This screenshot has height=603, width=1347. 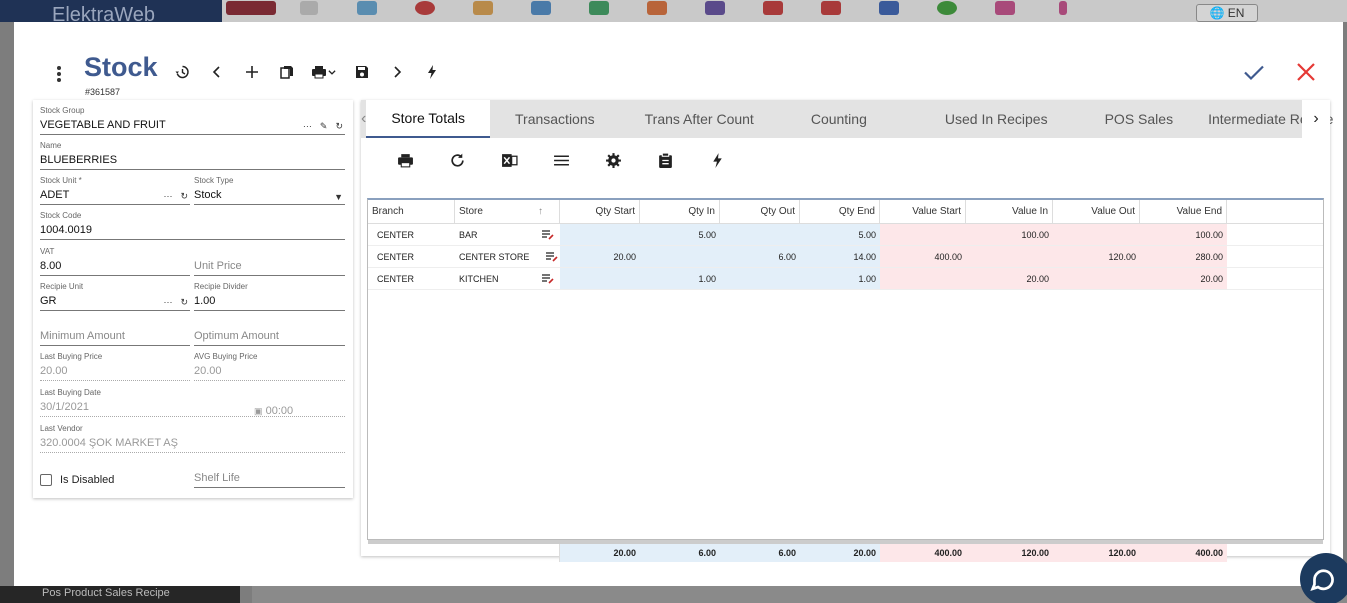 I want to click on columns-menu-icon, so click(x=561, y=160).